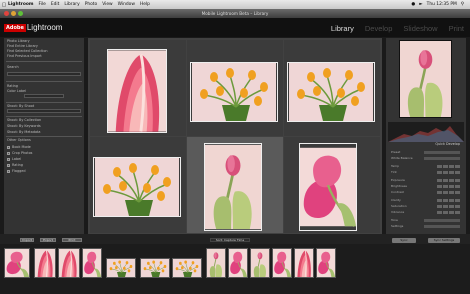 Image resolution: width=470 pixels, height=294 pixels. I want to click on wifi-icon: ●, so click(413, 4).